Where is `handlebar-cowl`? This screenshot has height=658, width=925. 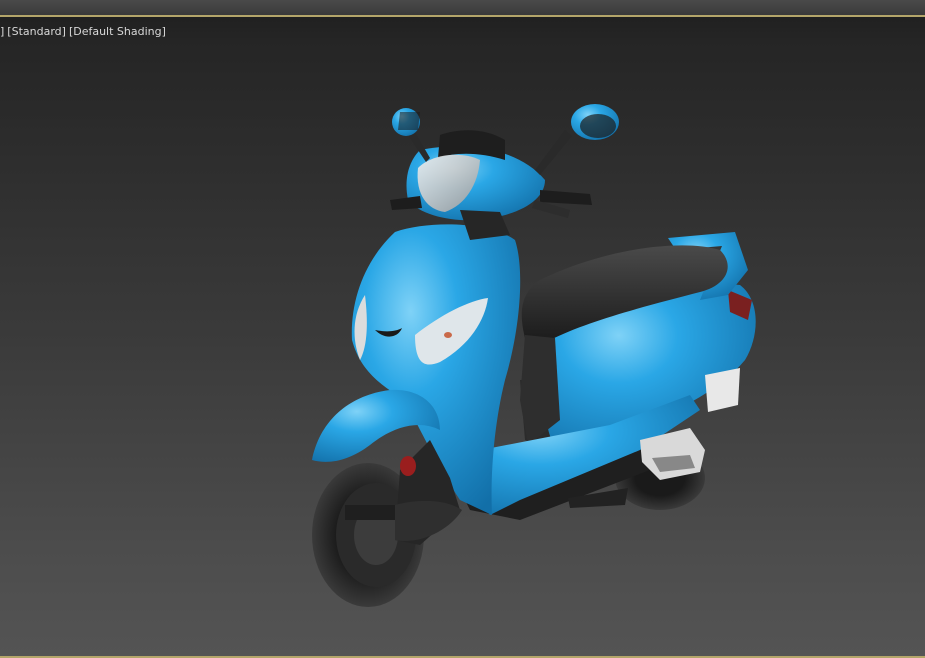 handlebar-cowl is located at coordinates (475, 185).